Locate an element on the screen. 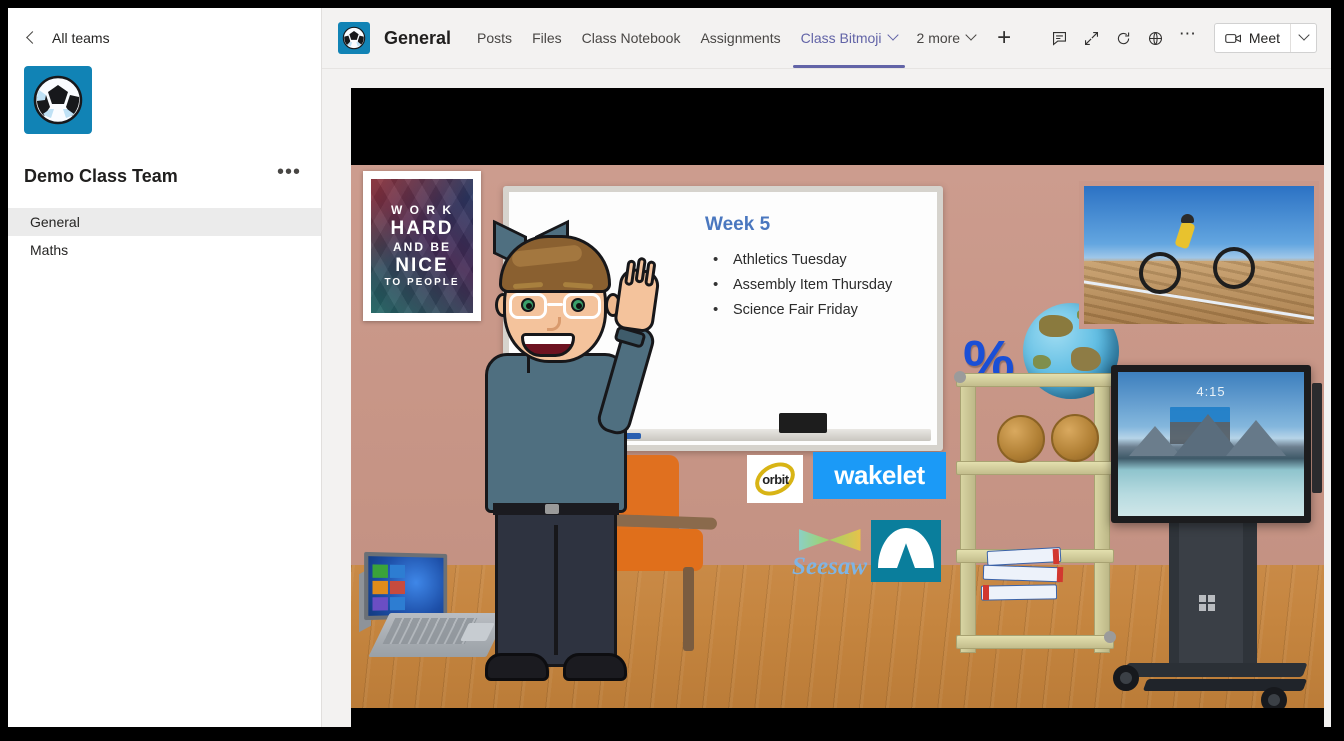  team-more-options-button: ••• is located at coordinates (289, 173).